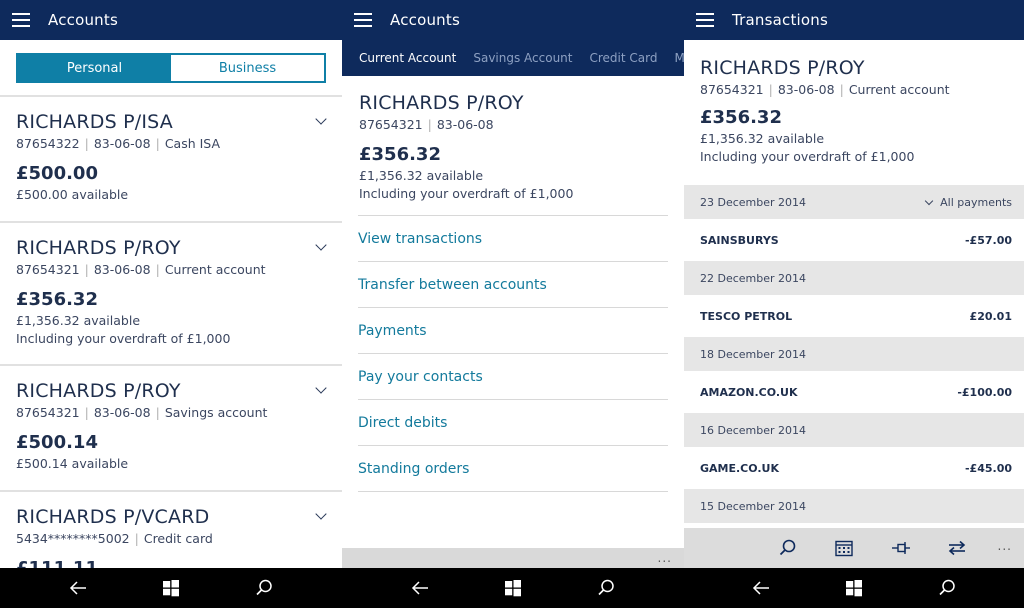 The height and width of the screenshot is (608, 1024). I want to click on business-tab: Business, so click(247, 68).